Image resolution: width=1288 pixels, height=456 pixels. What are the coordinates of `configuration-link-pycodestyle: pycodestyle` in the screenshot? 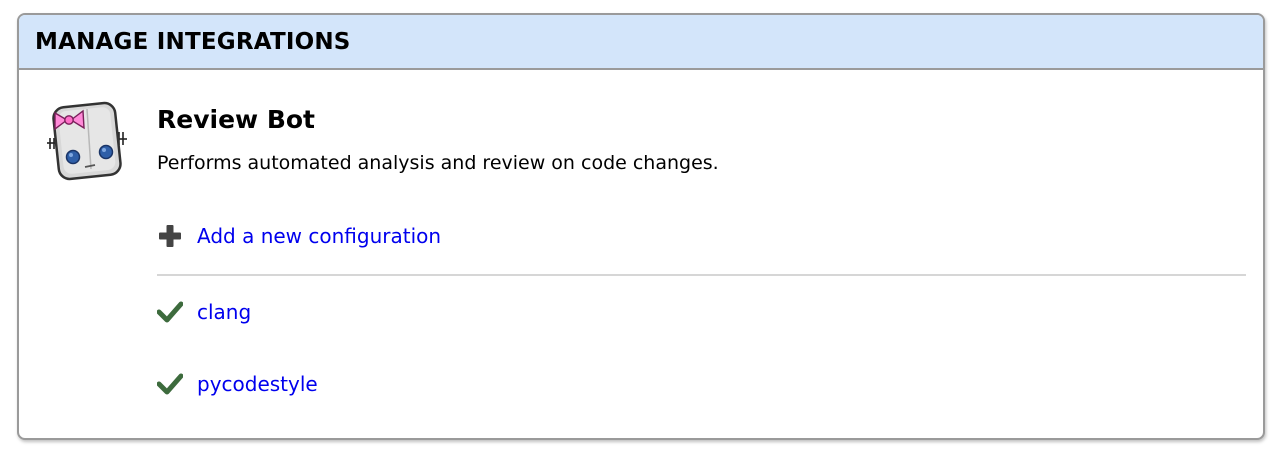 It's located at (257, 384).